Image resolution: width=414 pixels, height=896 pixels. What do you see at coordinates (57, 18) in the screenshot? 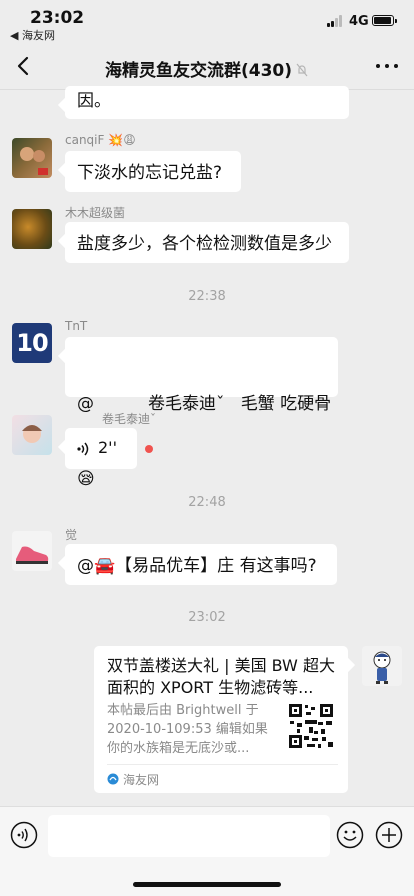
I see `status-time: 23:02` at bounding box center [57, 18].